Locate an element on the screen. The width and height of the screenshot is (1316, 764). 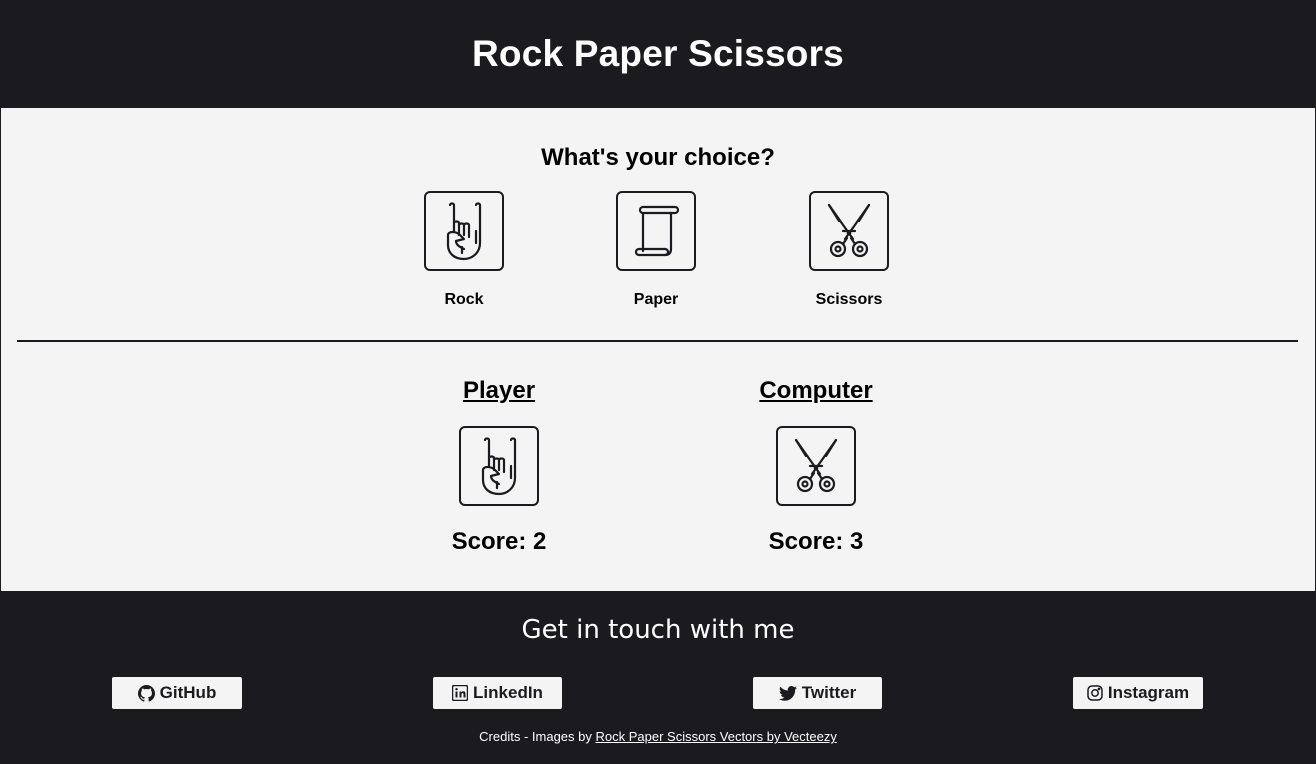
paper-scroll-icon is located at coordinates (657, 230).